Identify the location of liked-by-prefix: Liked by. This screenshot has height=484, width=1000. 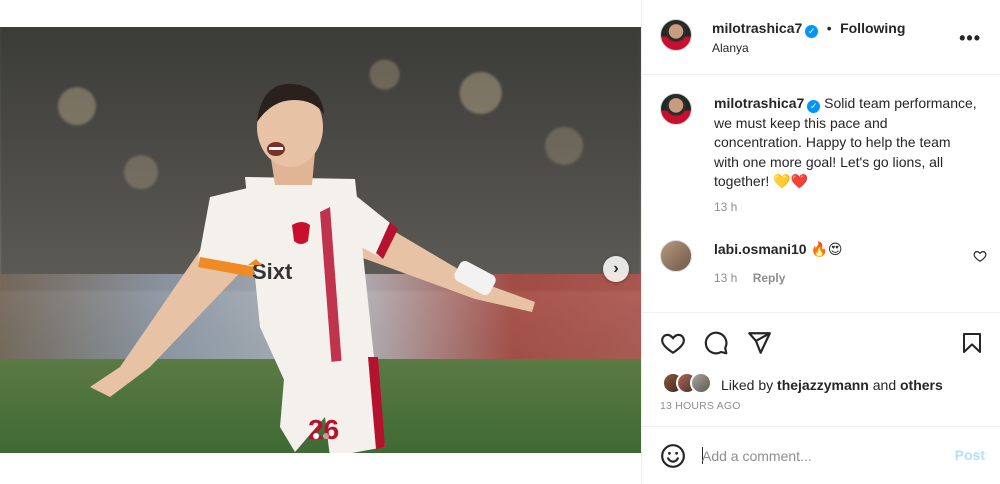
(747, 385).